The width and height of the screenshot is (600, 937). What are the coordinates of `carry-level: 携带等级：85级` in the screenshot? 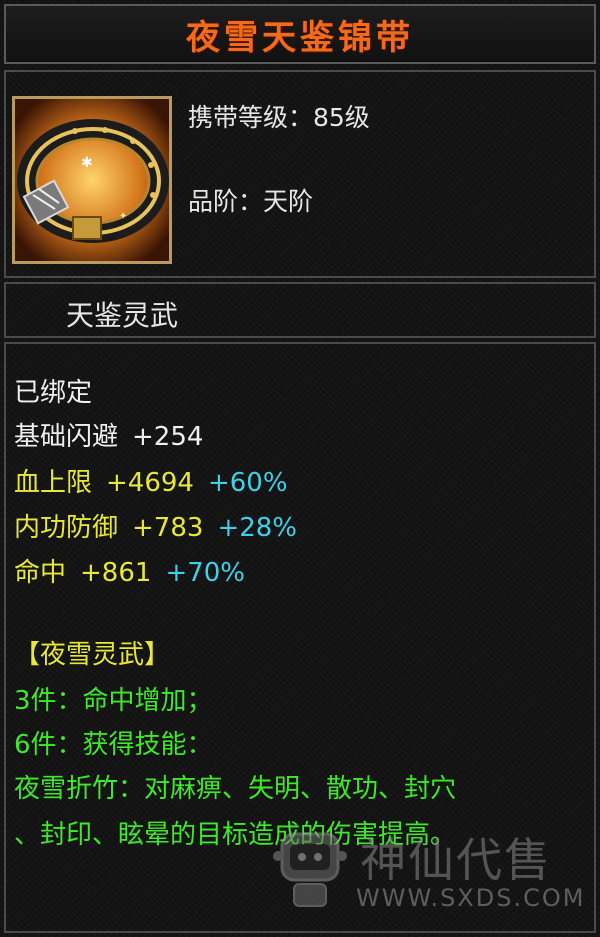 It's located at (279, 117).